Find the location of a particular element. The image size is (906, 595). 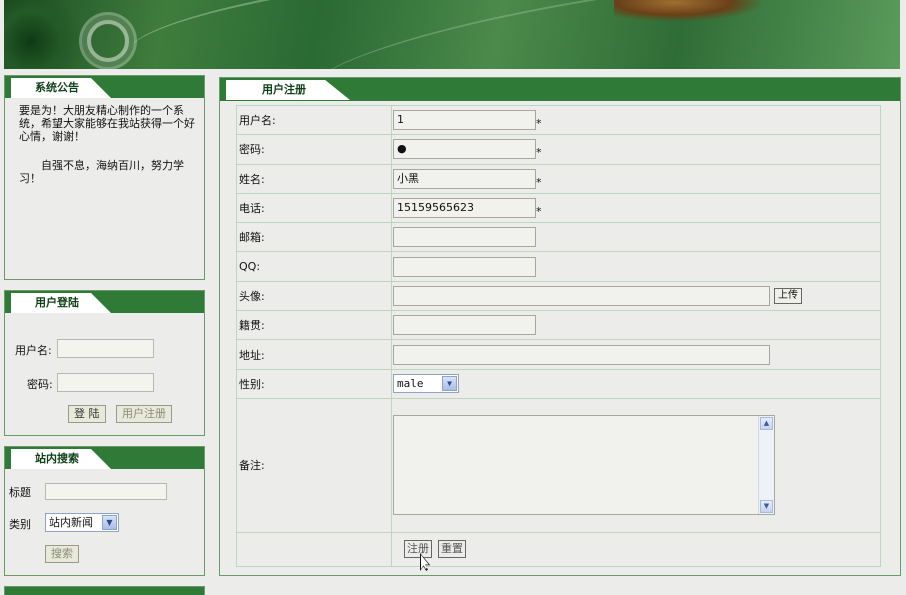

banner-leaf-decoration is located at coordinates (689, 11).